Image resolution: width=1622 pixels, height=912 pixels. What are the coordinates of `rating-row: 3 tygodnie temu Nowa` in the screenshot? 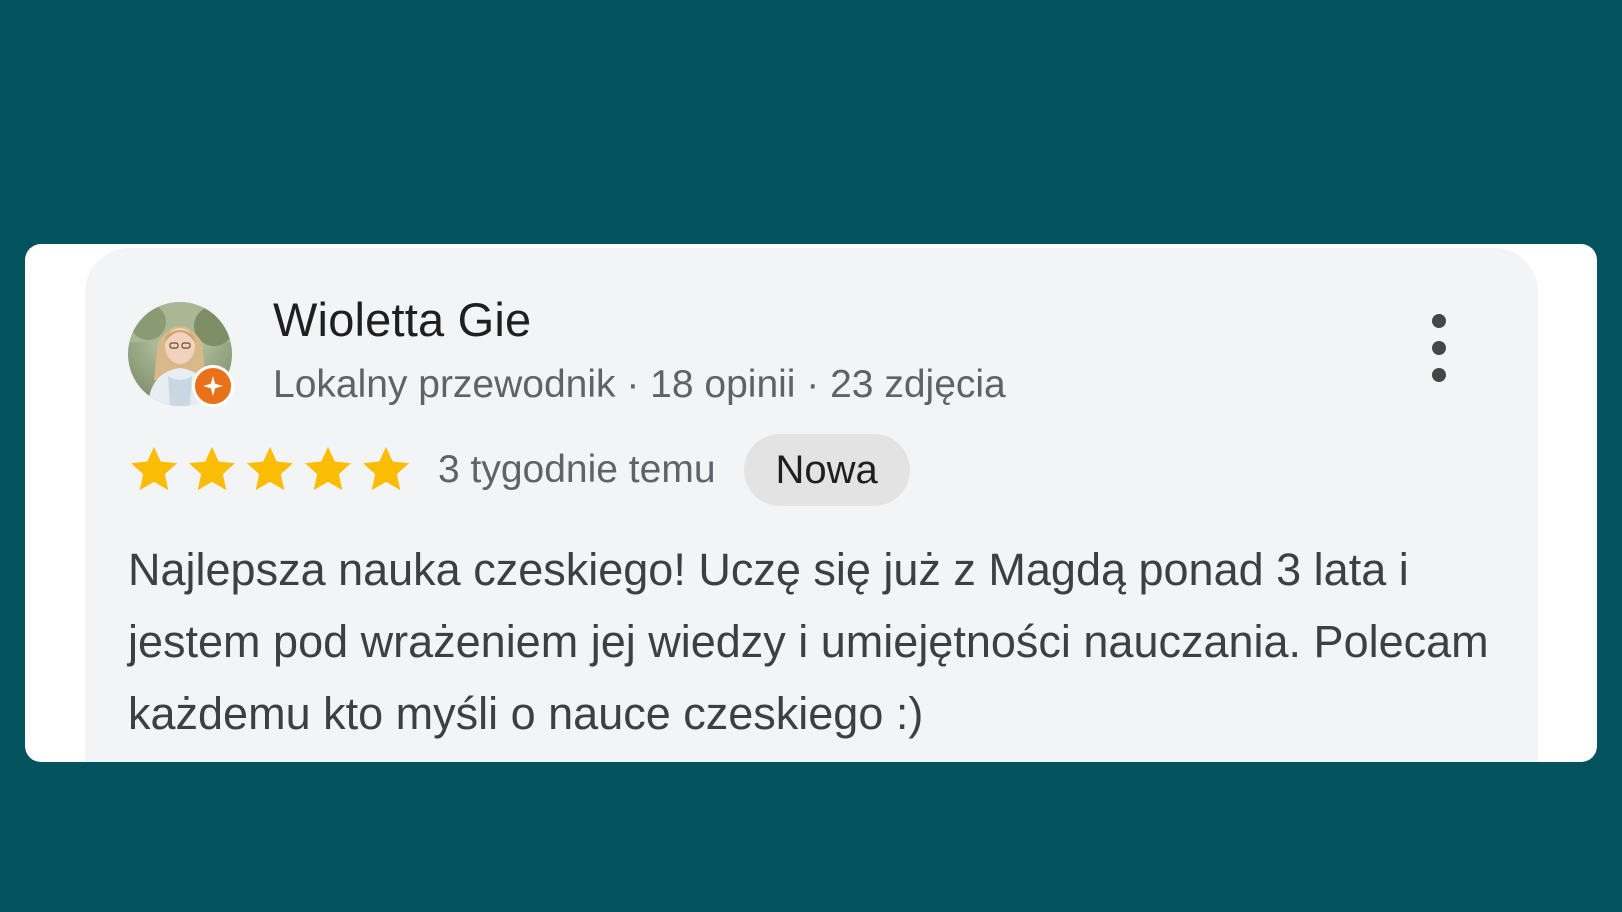 It's located at (519, 470).